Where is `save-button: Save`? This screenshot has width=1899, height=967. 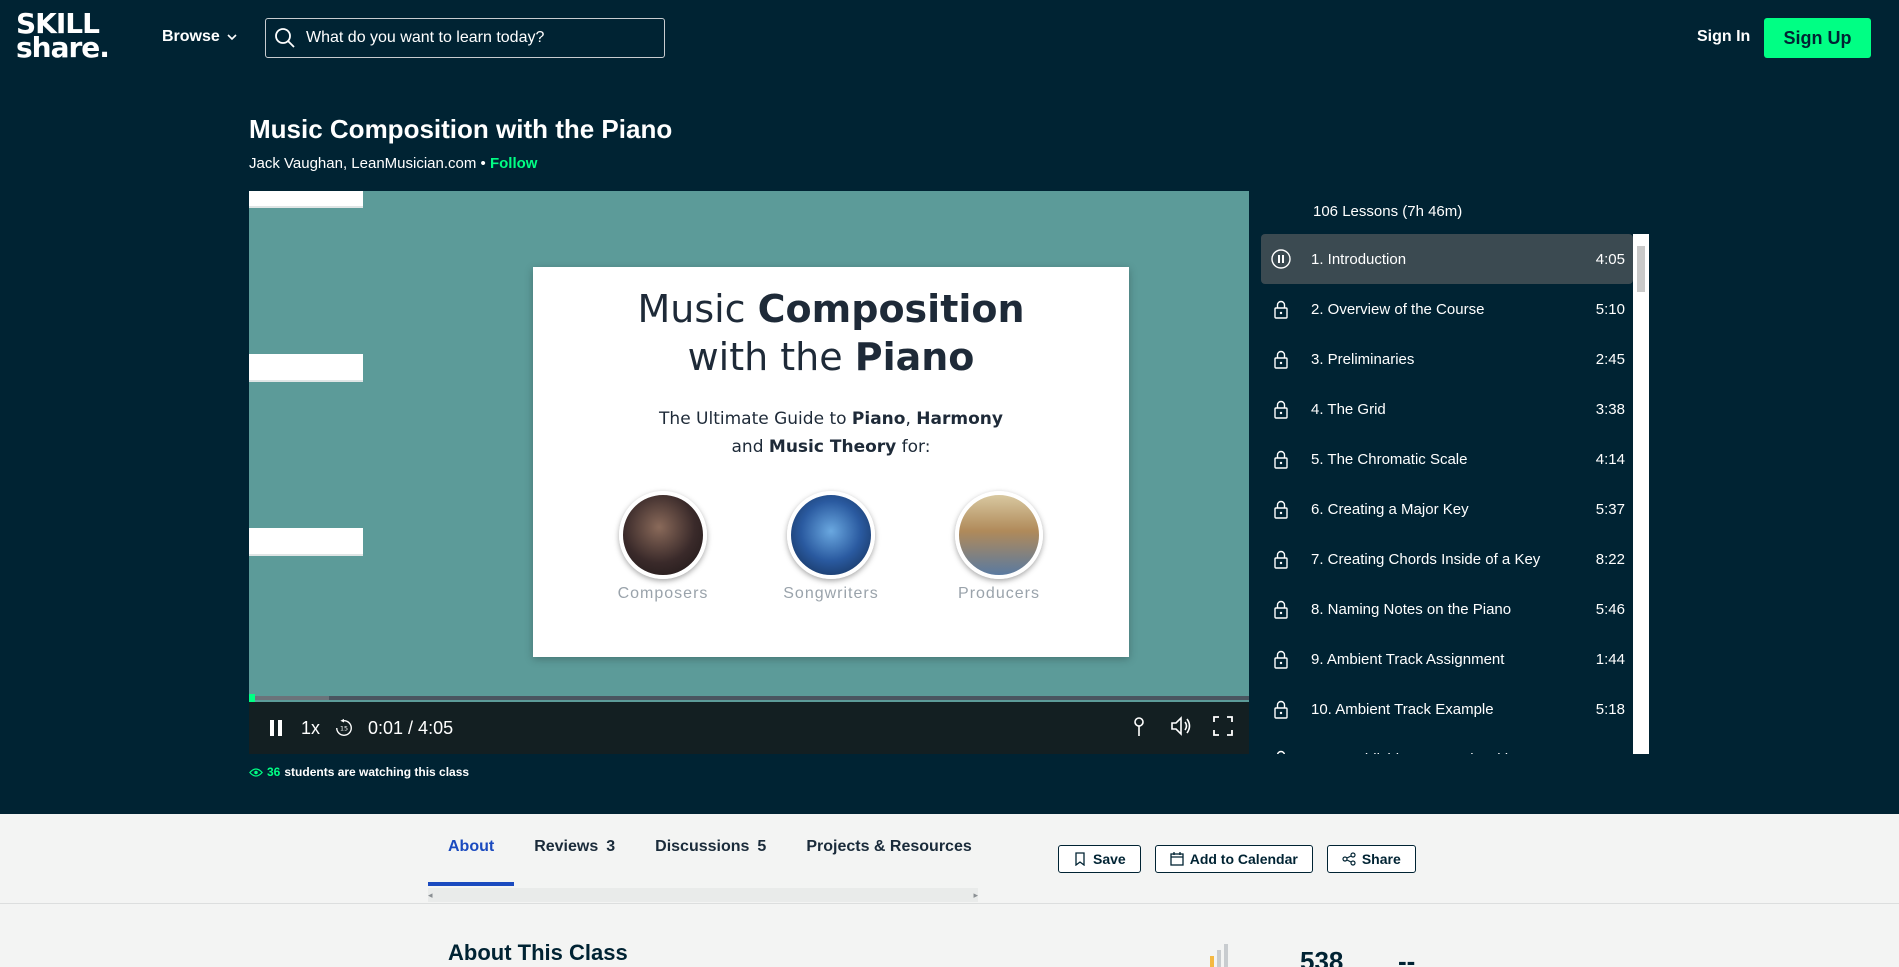 save-button: Save is located at coordinates (1099, 859).